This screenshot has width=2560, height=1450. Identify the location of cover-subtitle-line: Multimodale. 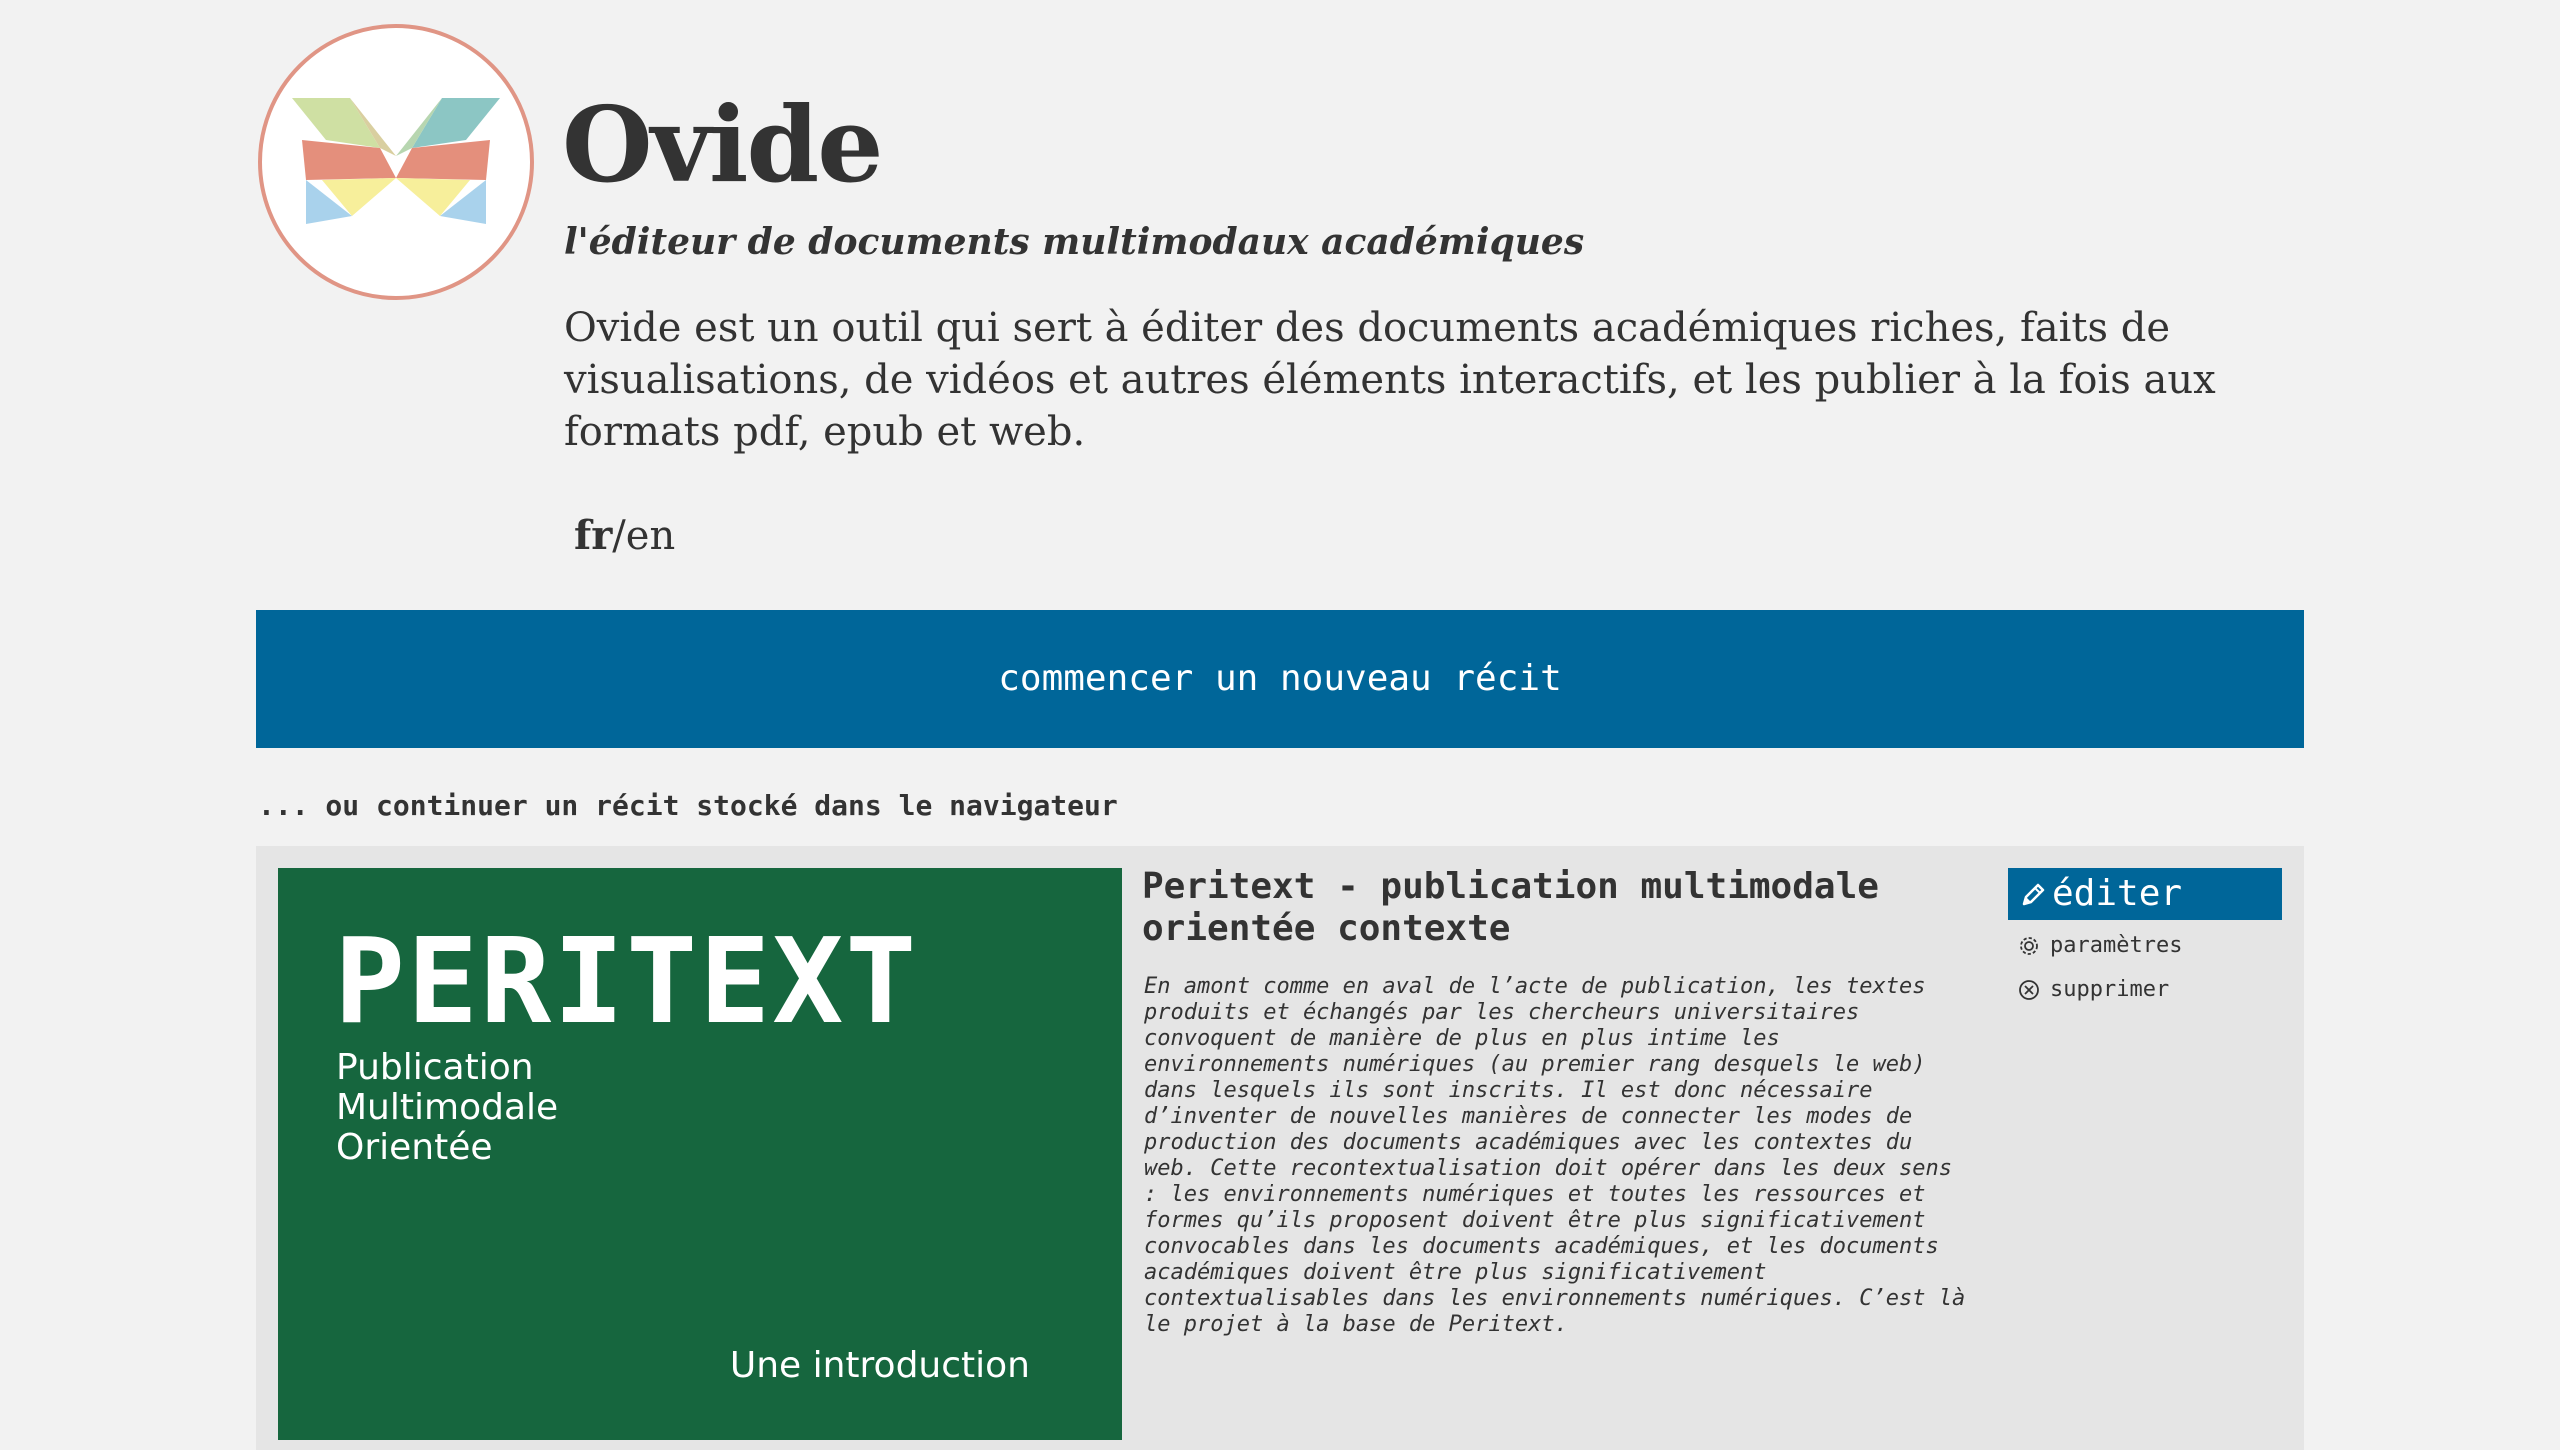
(447, 1107).